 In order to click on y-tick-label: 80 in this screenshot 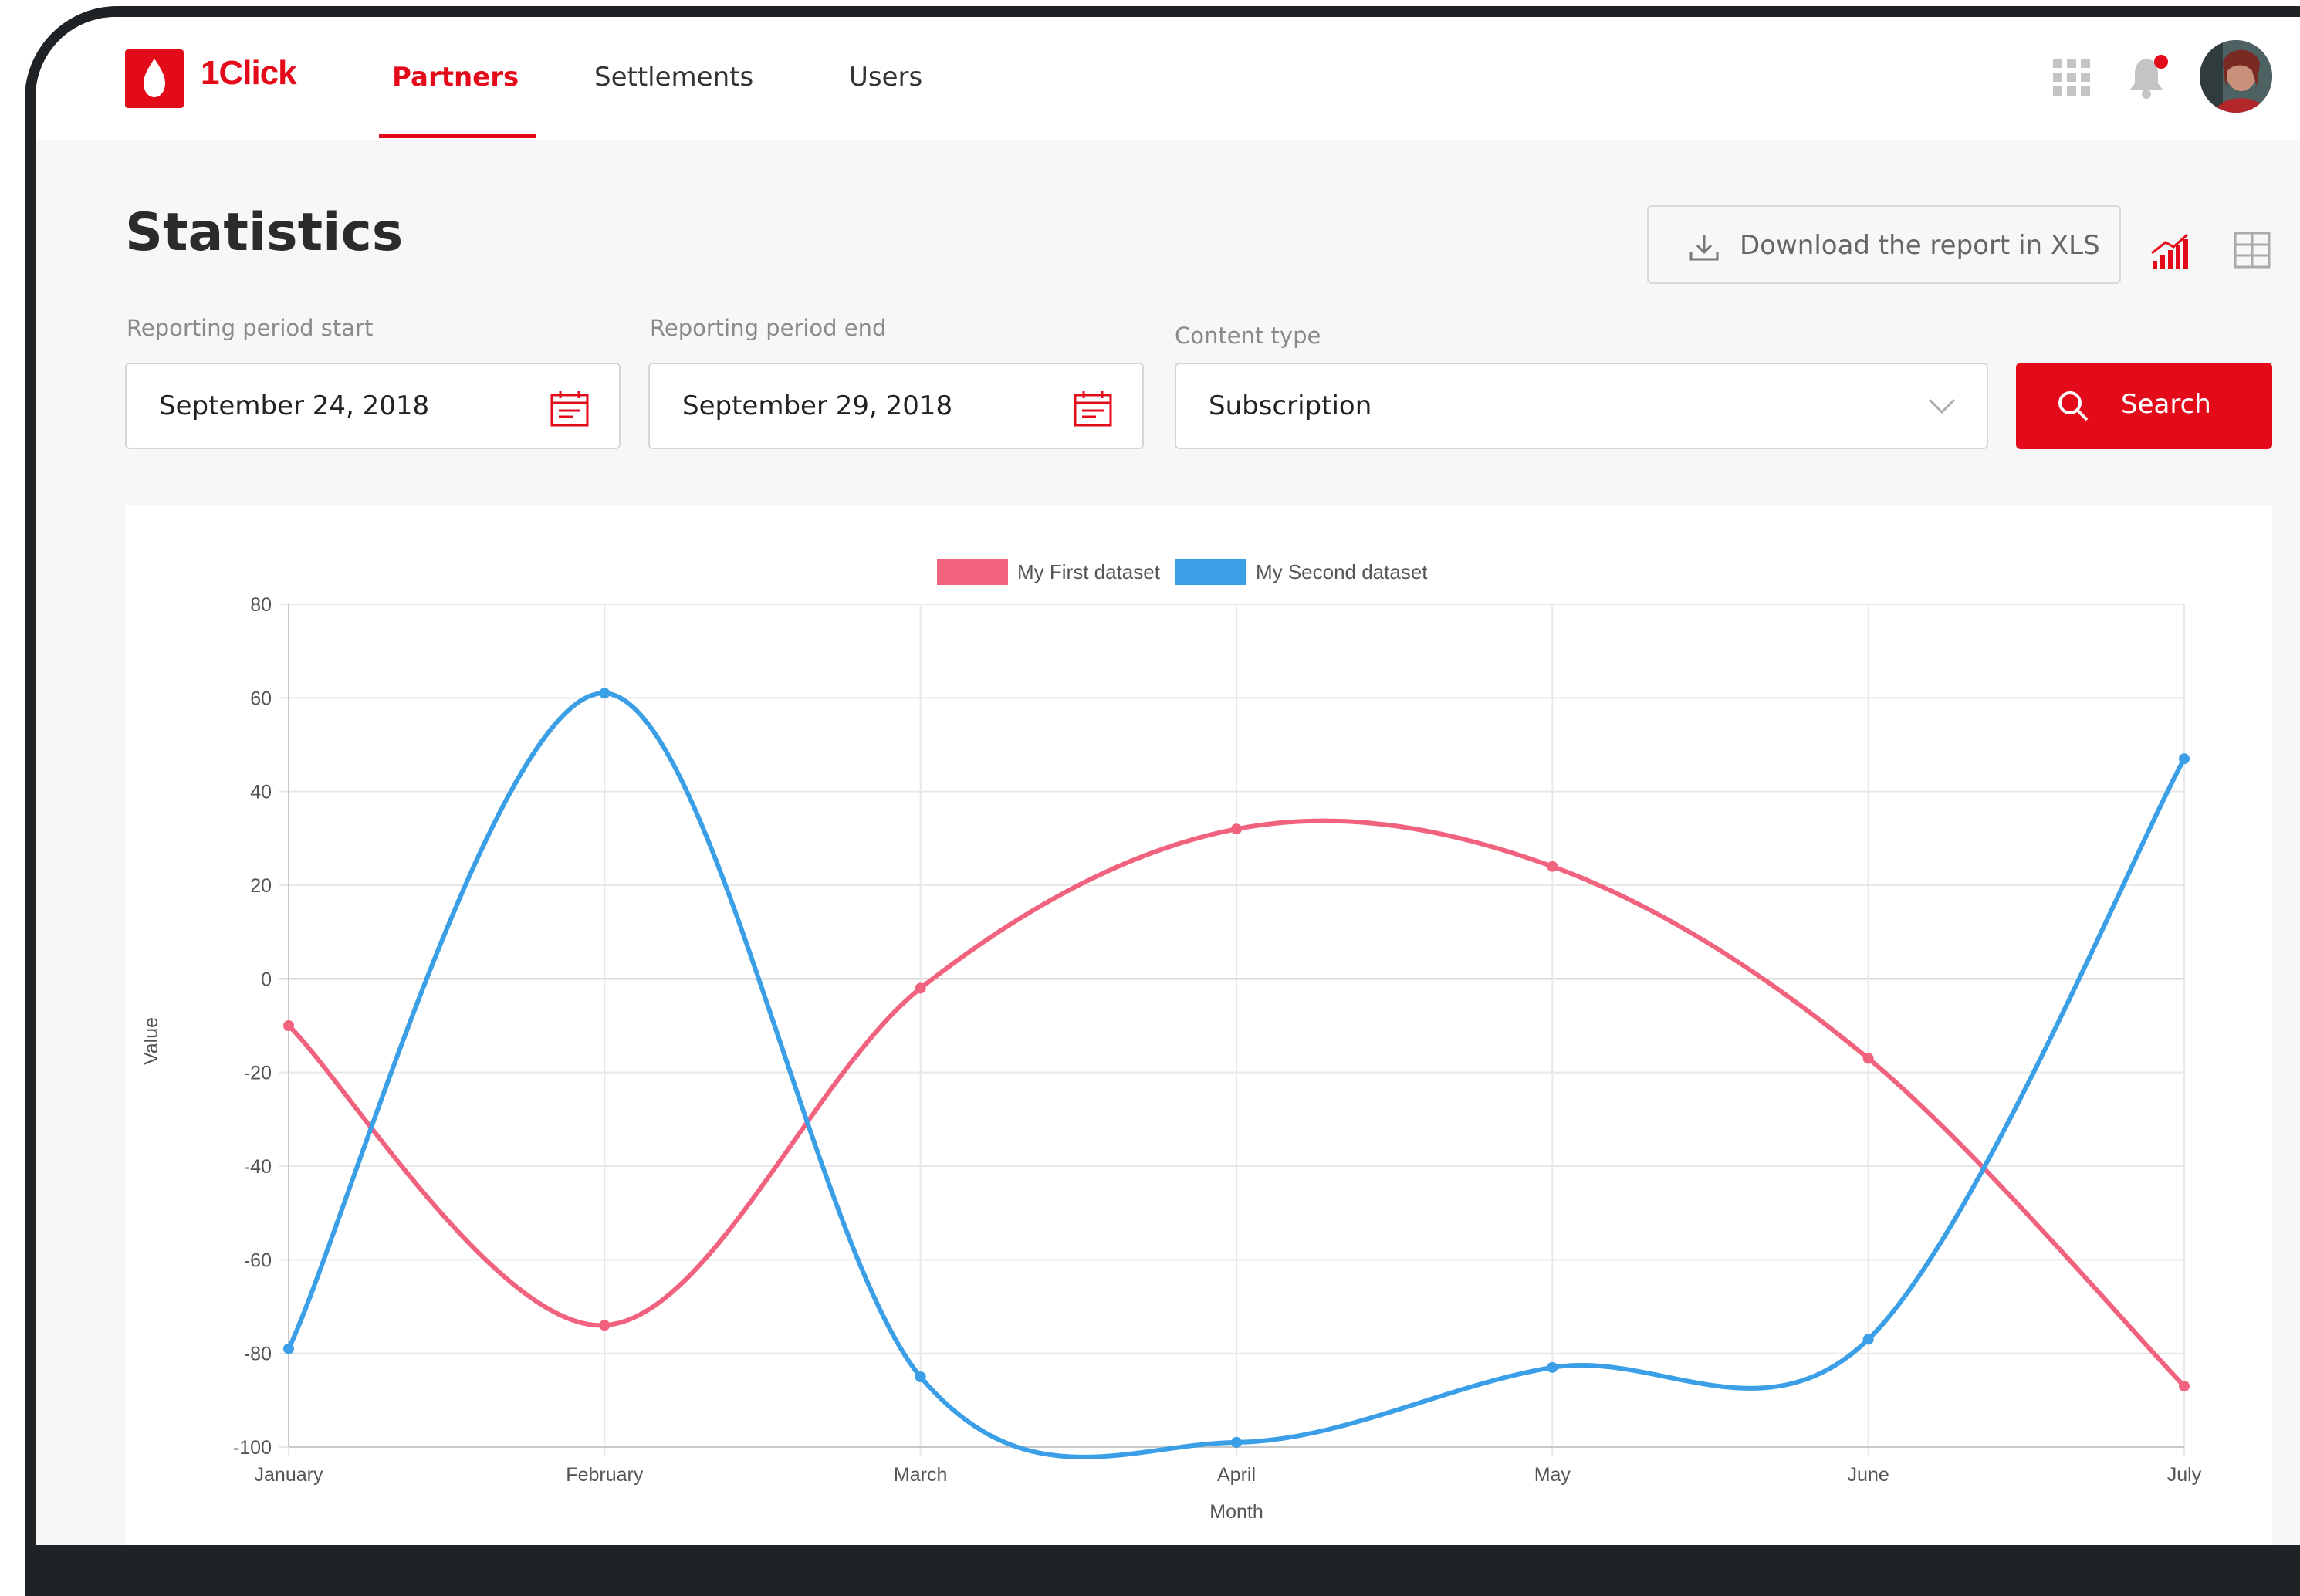, I will do `click(261, 605)`.